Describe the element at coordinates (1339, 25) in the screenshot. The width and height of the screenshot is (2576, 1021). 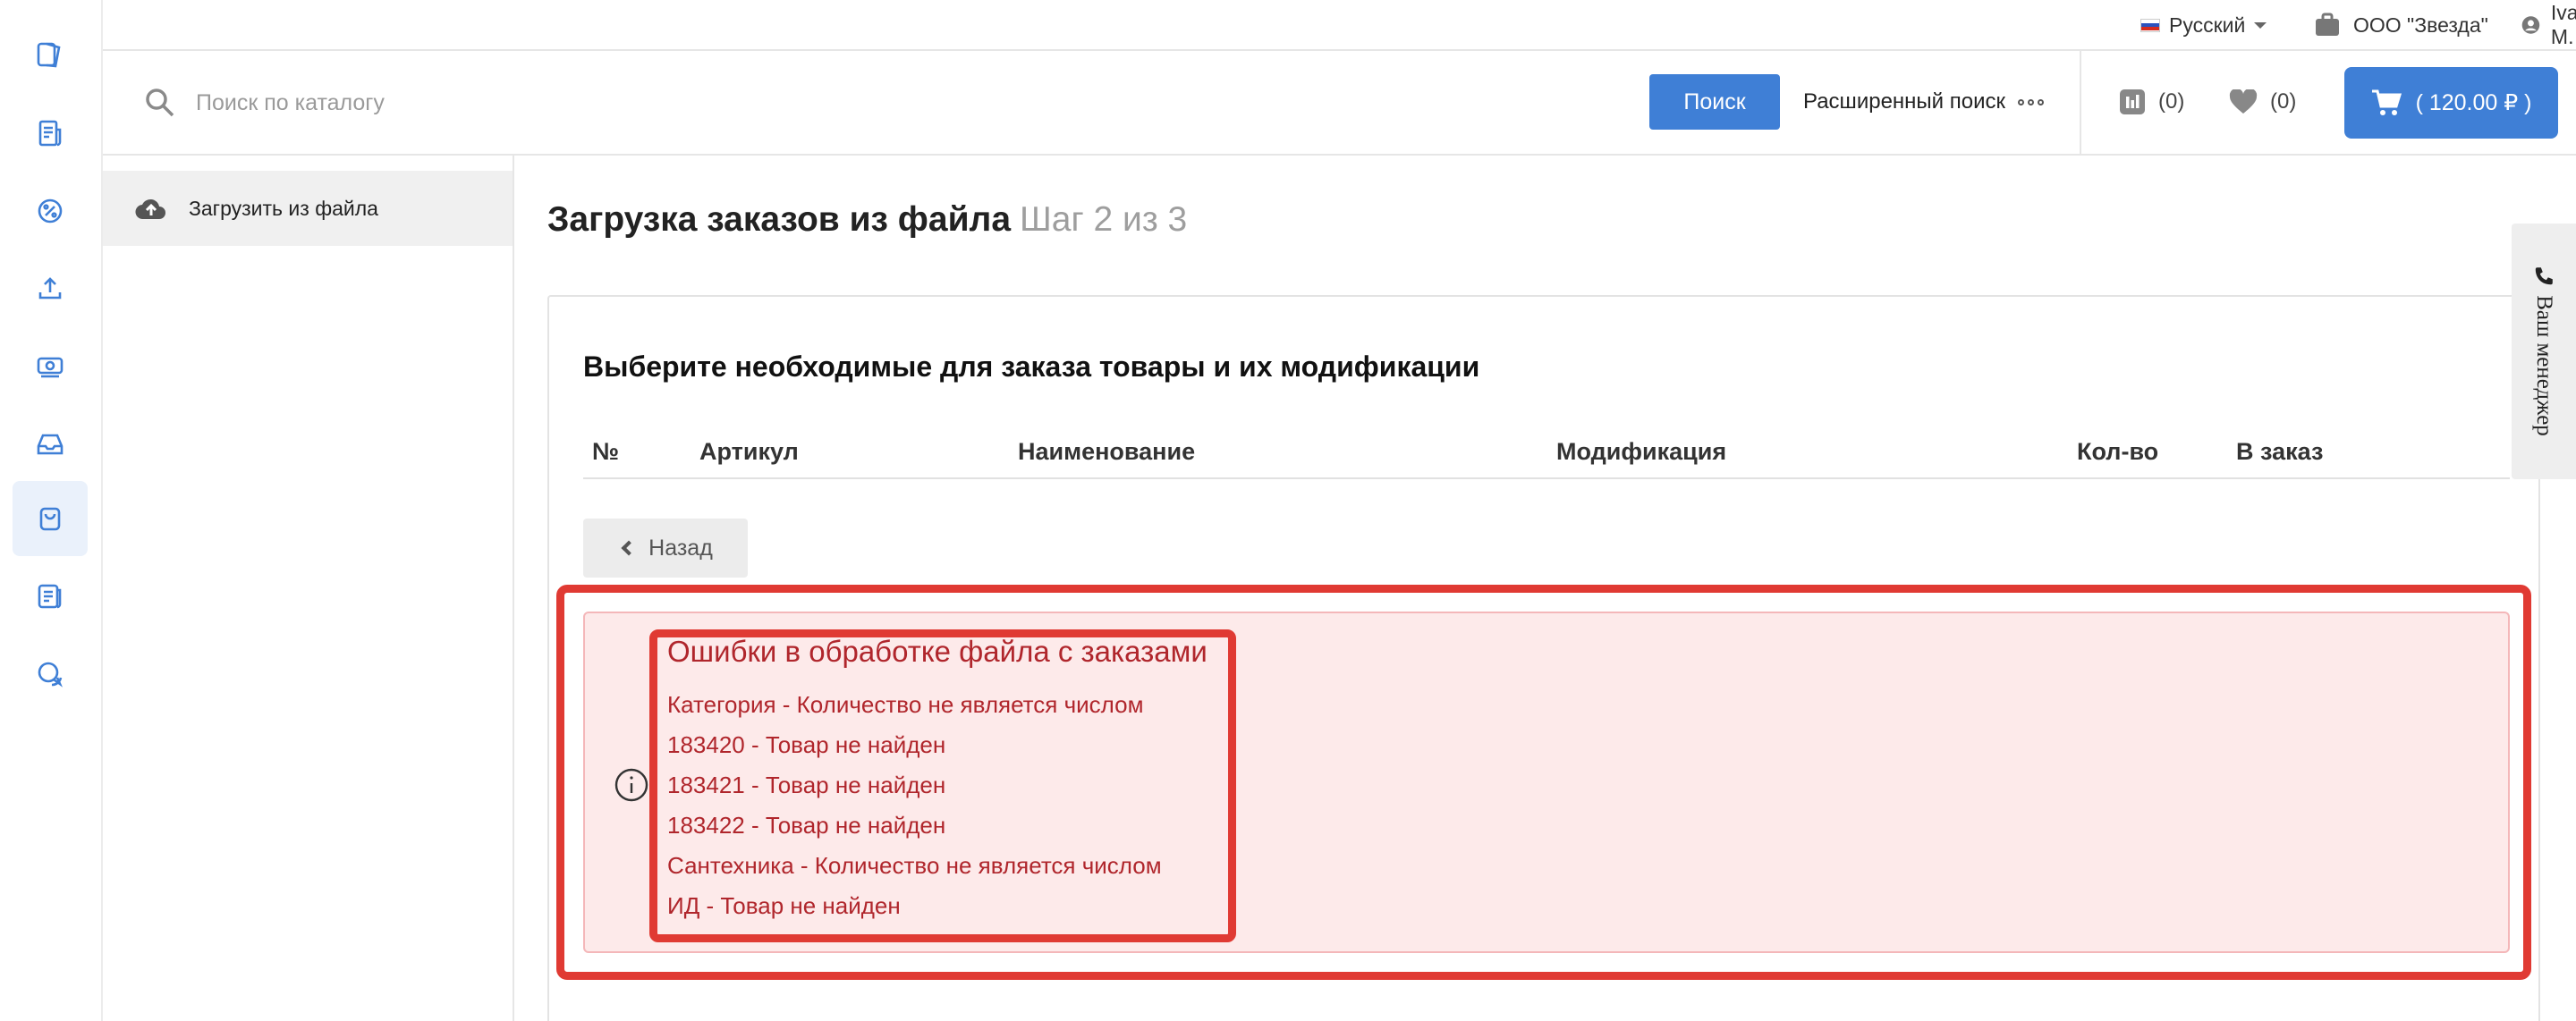
I see `top-utility-bar: Русский ООО "Звезда" Ivan M.` at that location.